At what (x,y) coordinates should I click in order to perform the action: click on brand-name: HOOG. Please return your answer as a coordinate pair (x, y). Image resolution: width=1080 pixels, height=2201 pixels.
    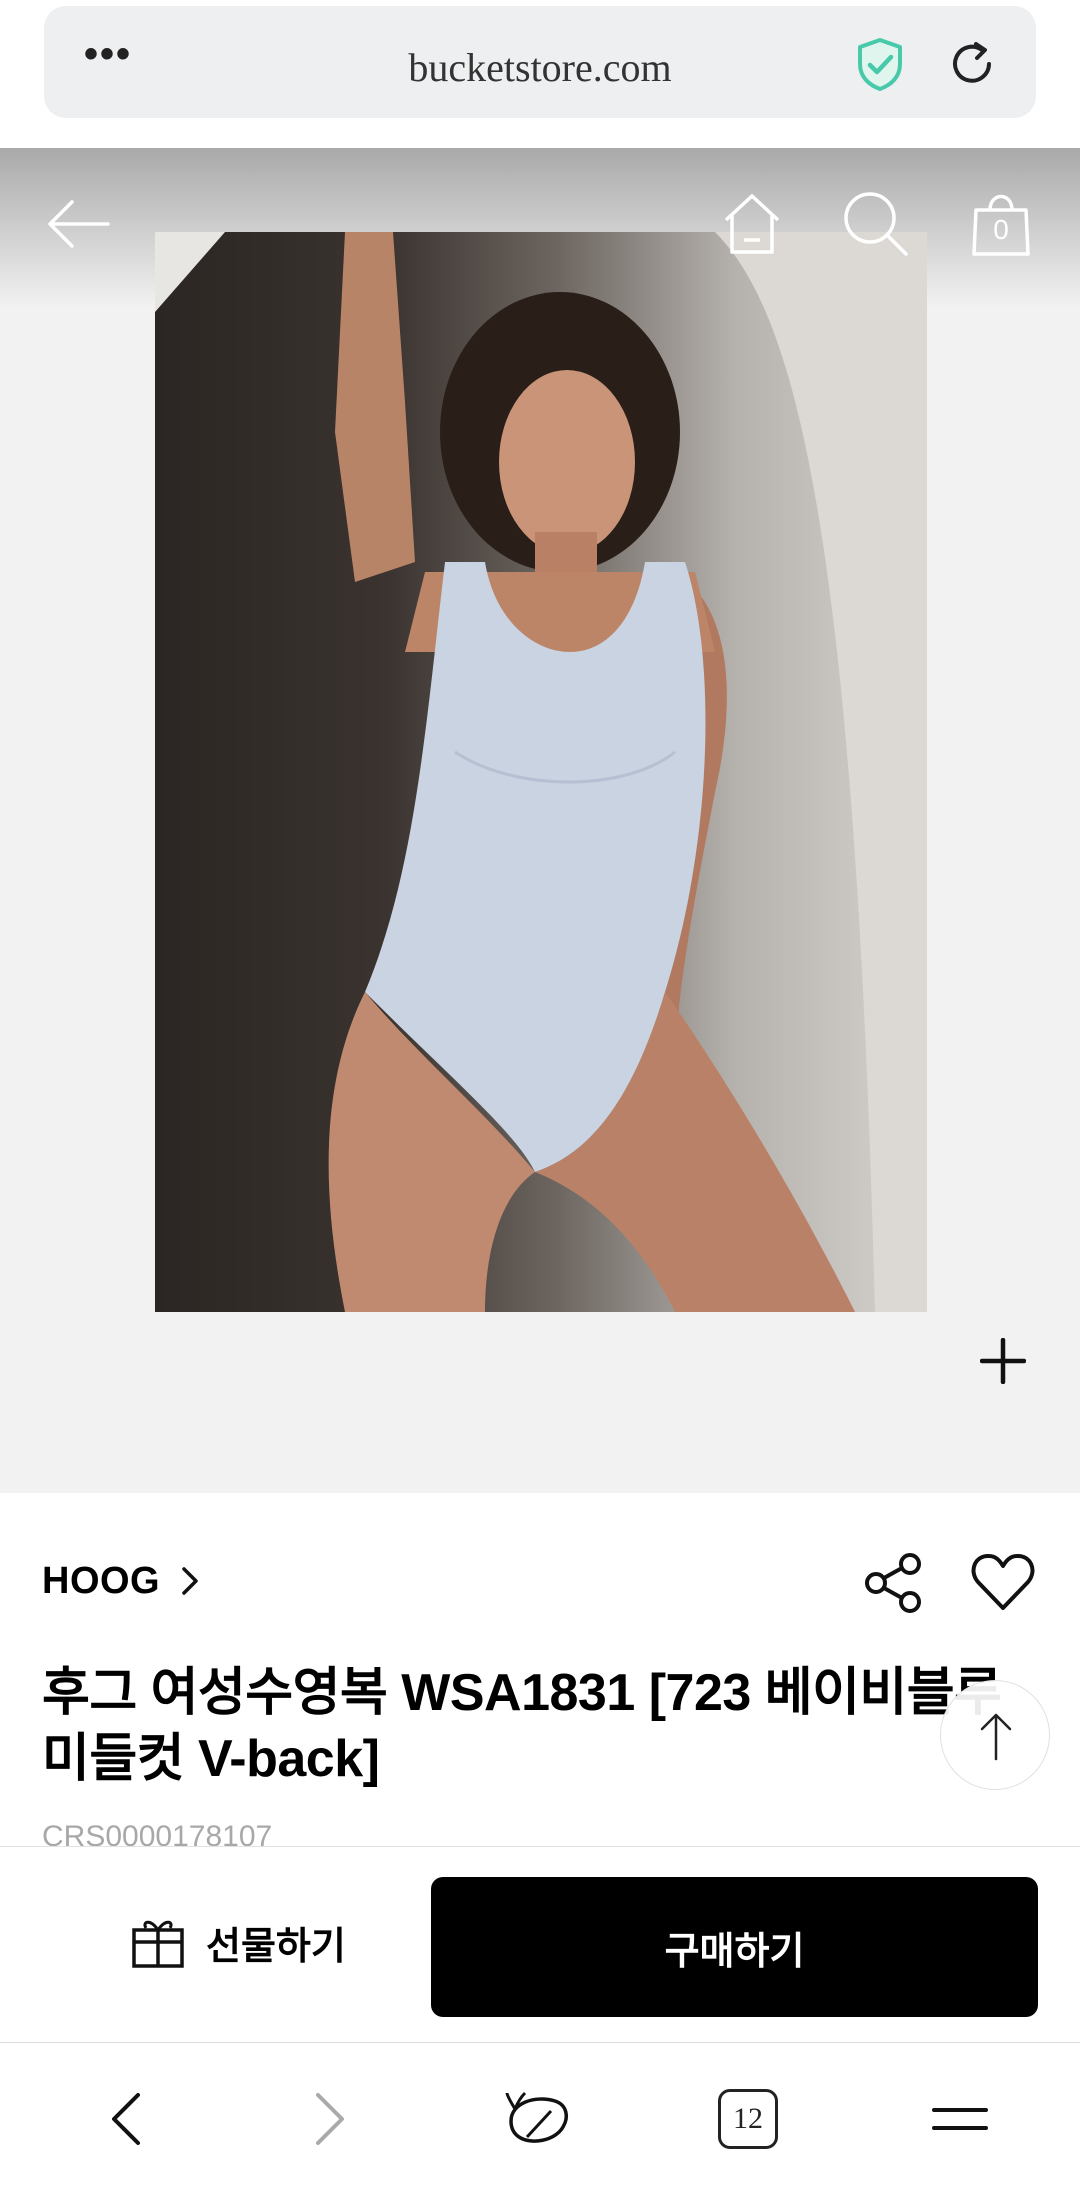
    Looking at the image, I should click on (101, 1580).